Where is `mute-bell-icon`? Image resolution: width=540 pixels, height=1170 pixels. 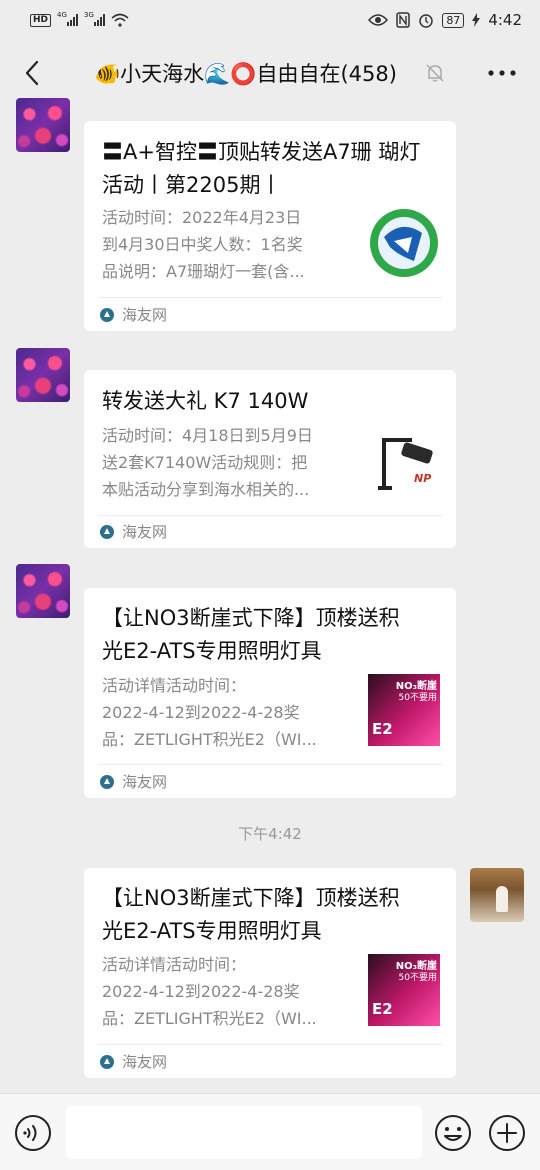 mute-bell-icon is located at coordinates (435, 73).